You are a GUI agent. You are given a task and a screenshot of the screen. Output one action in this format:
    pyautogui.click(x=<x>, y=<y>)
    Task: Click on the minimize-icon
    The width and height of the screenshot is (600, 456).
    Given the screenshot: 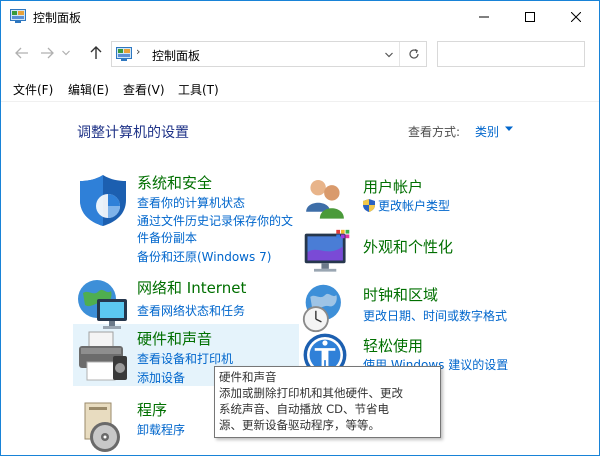 What is the action you would take?
    pyautogui.click(x=484, y=16)
    